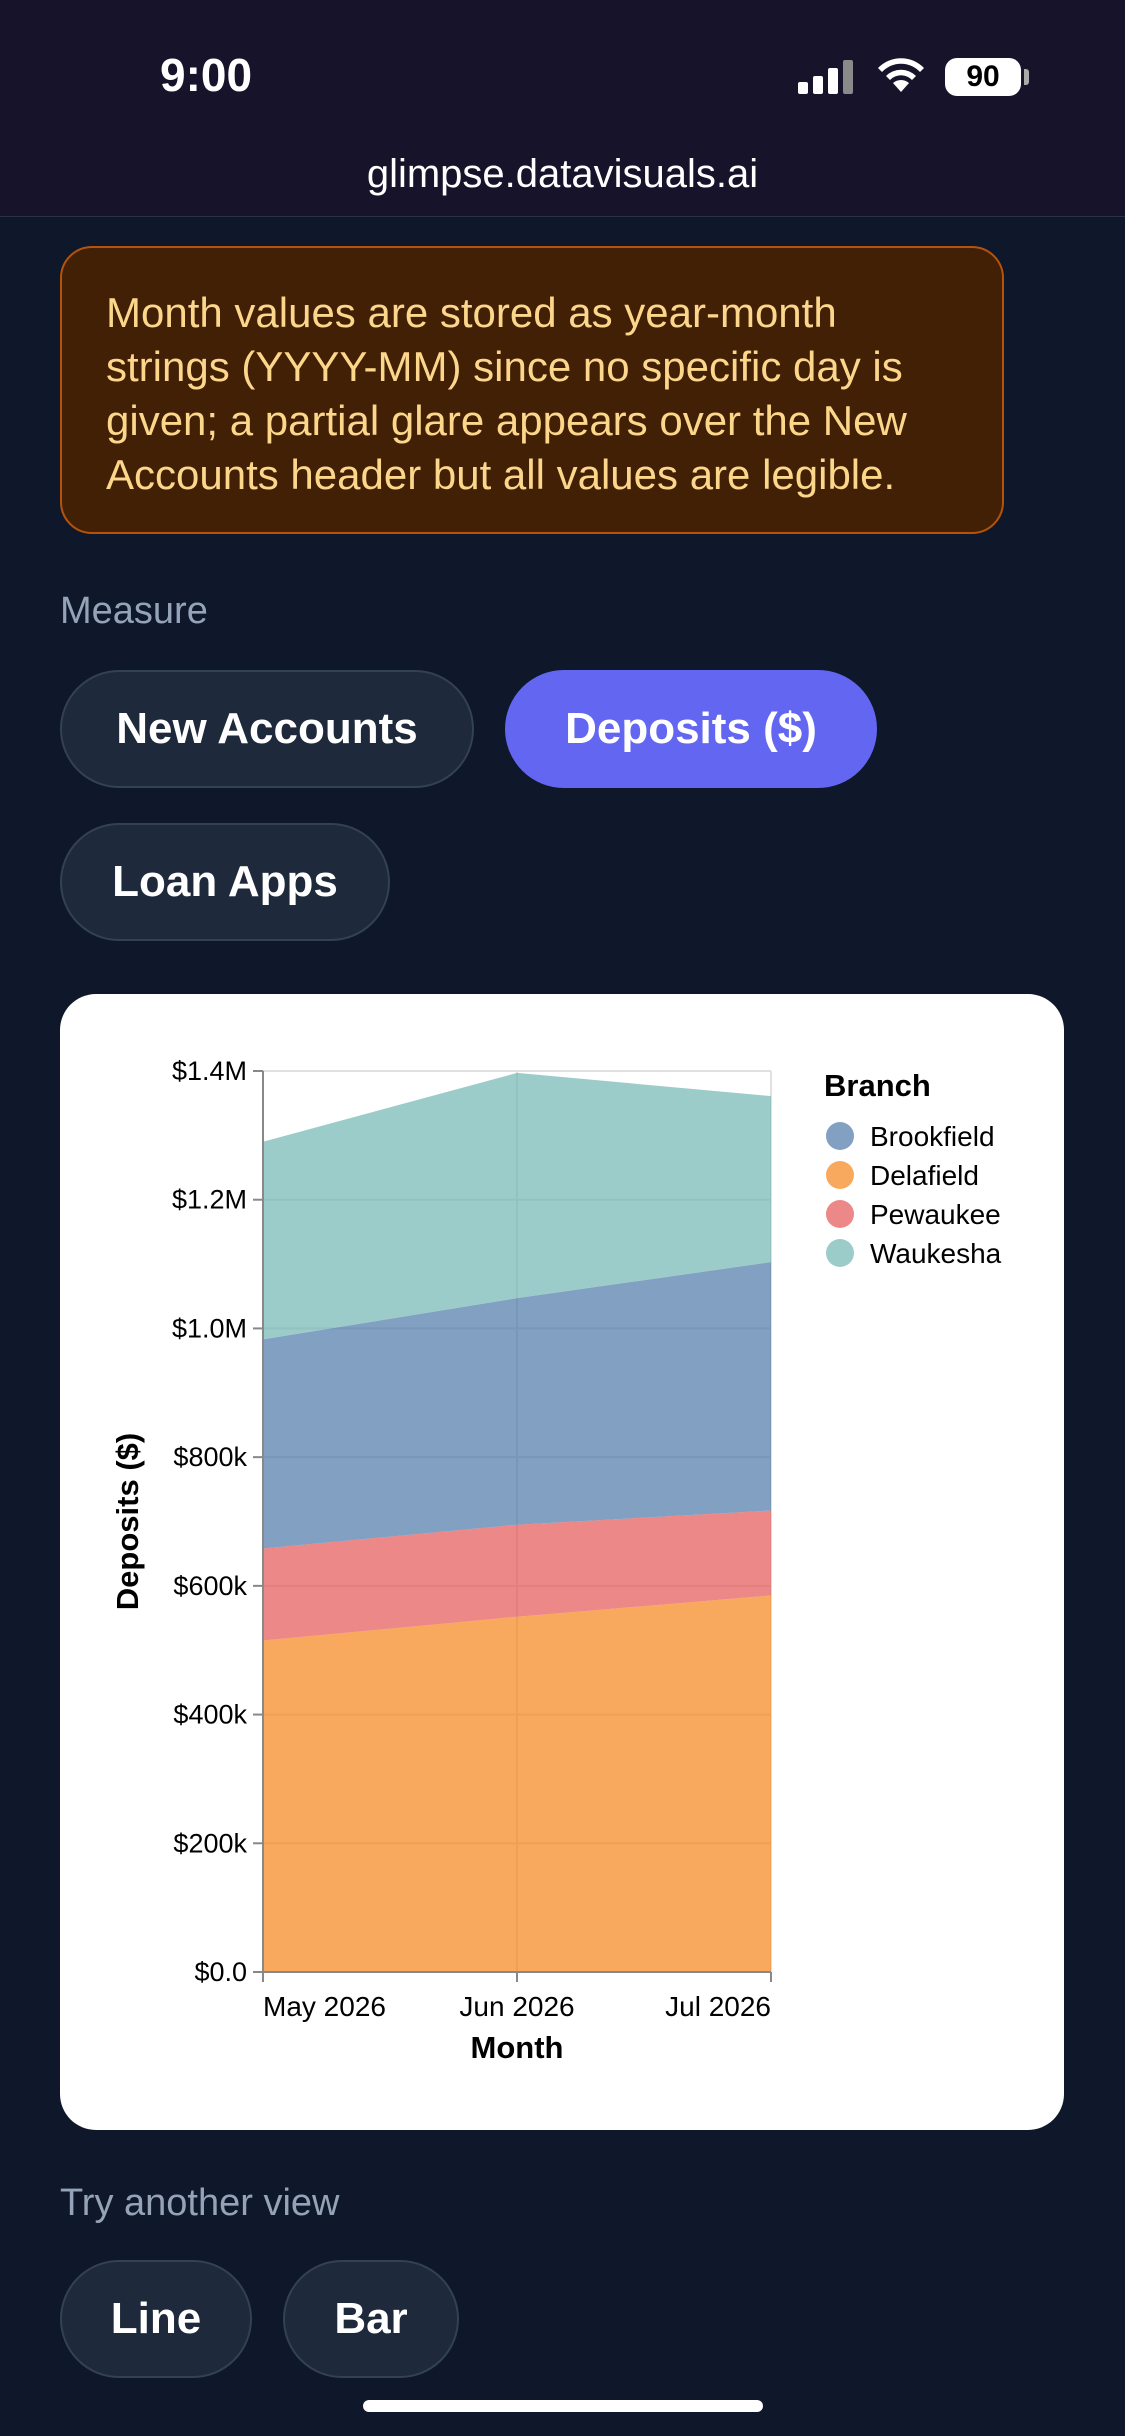 The width and height of the screenshot is (1125, 2436). What do you see at coordinates (840, 1136) in the screenshot?
I see `legend-swatch-brookfield` at bounding box center [840, 1136].